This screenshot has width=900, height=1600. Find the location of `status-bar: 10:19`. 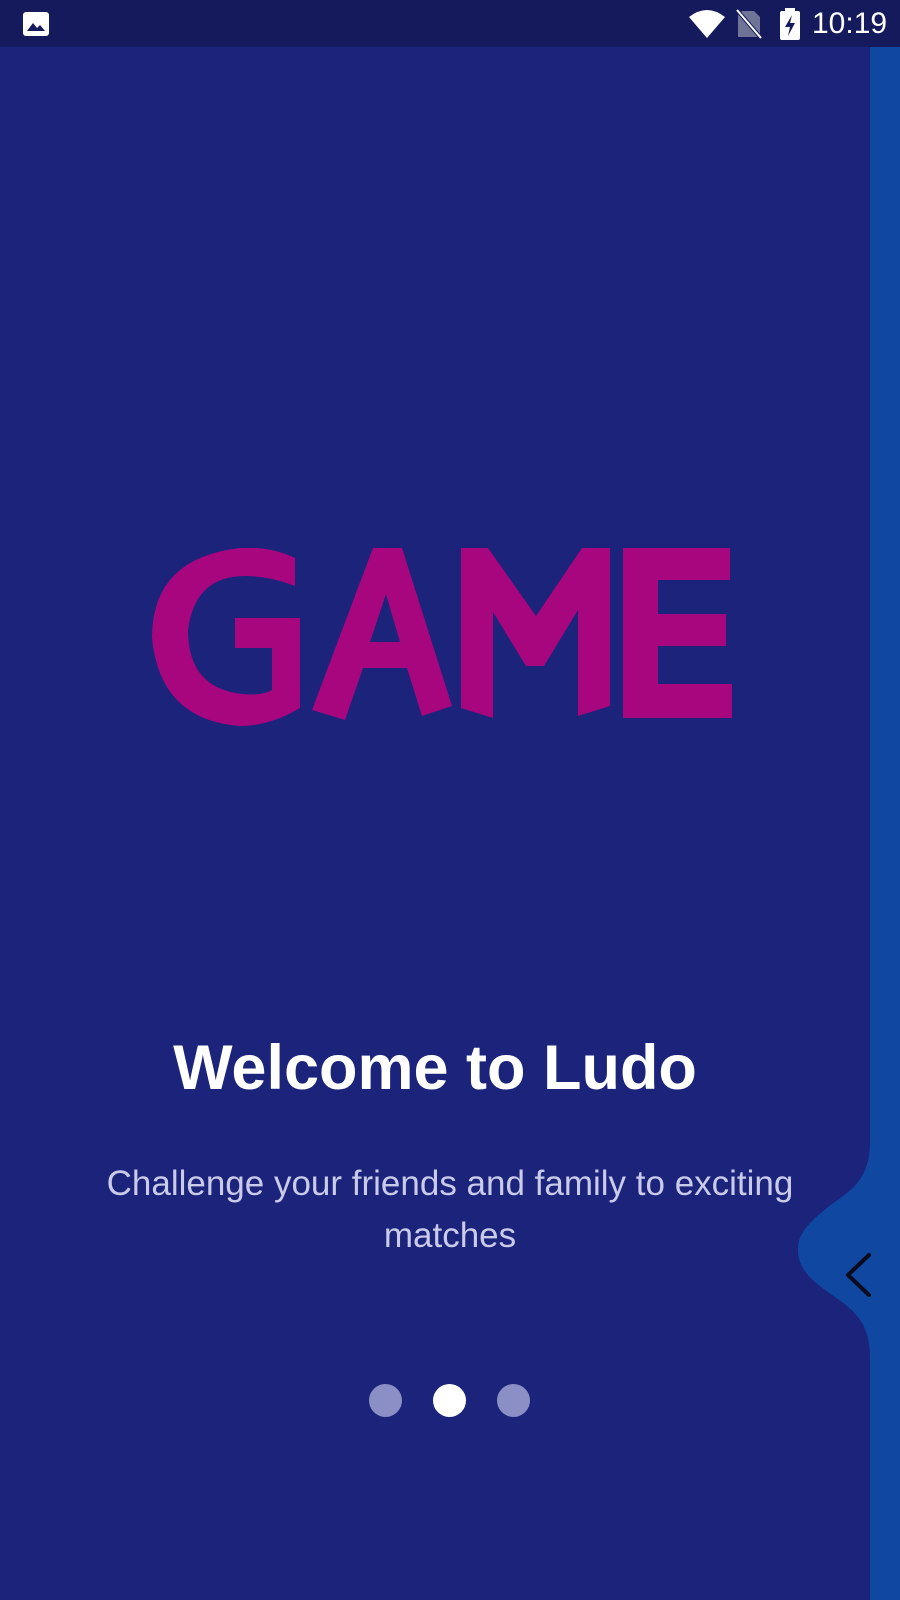

status-bar: 10:19 is located at coordinates (450, 23).